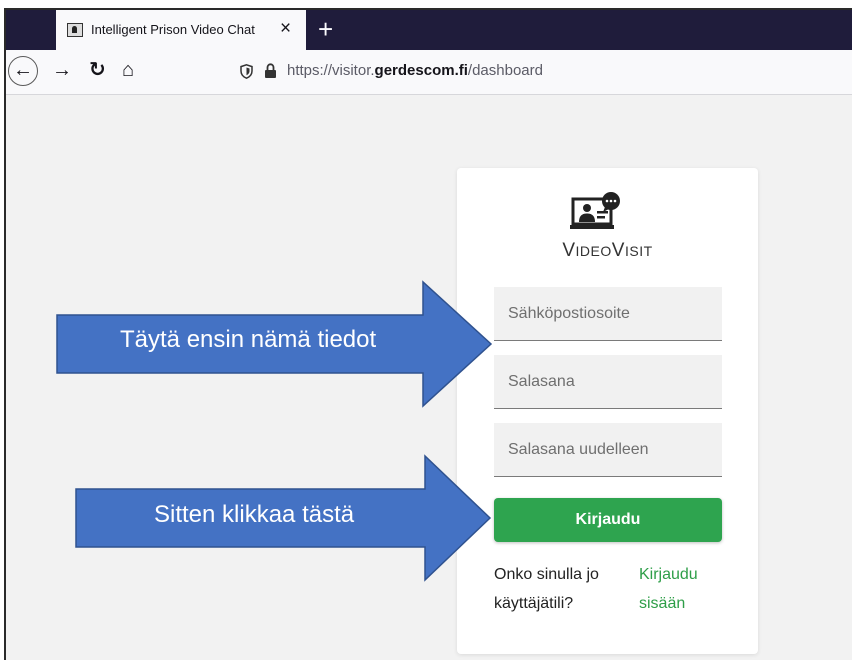  Describe the element at coordinates (248, 339) in the screenshot. I see `callout-text-first: Täytä ensin nämä tiedot` at that location.